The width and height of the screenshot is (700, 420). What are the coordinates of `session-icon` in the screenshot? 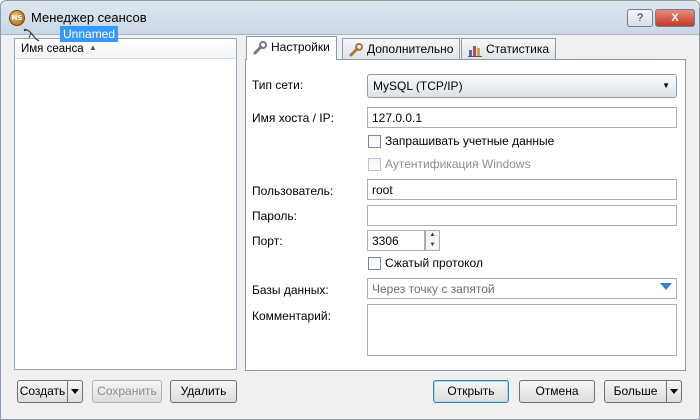 It's located at (31, 35).